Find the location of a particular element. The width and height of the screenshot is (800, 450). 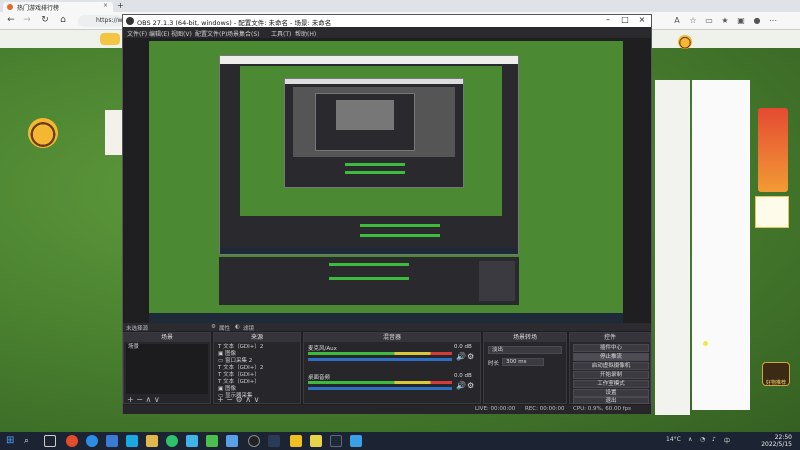

desktop-channel-name: 桌面音频 is located at coordinates (319, 378).